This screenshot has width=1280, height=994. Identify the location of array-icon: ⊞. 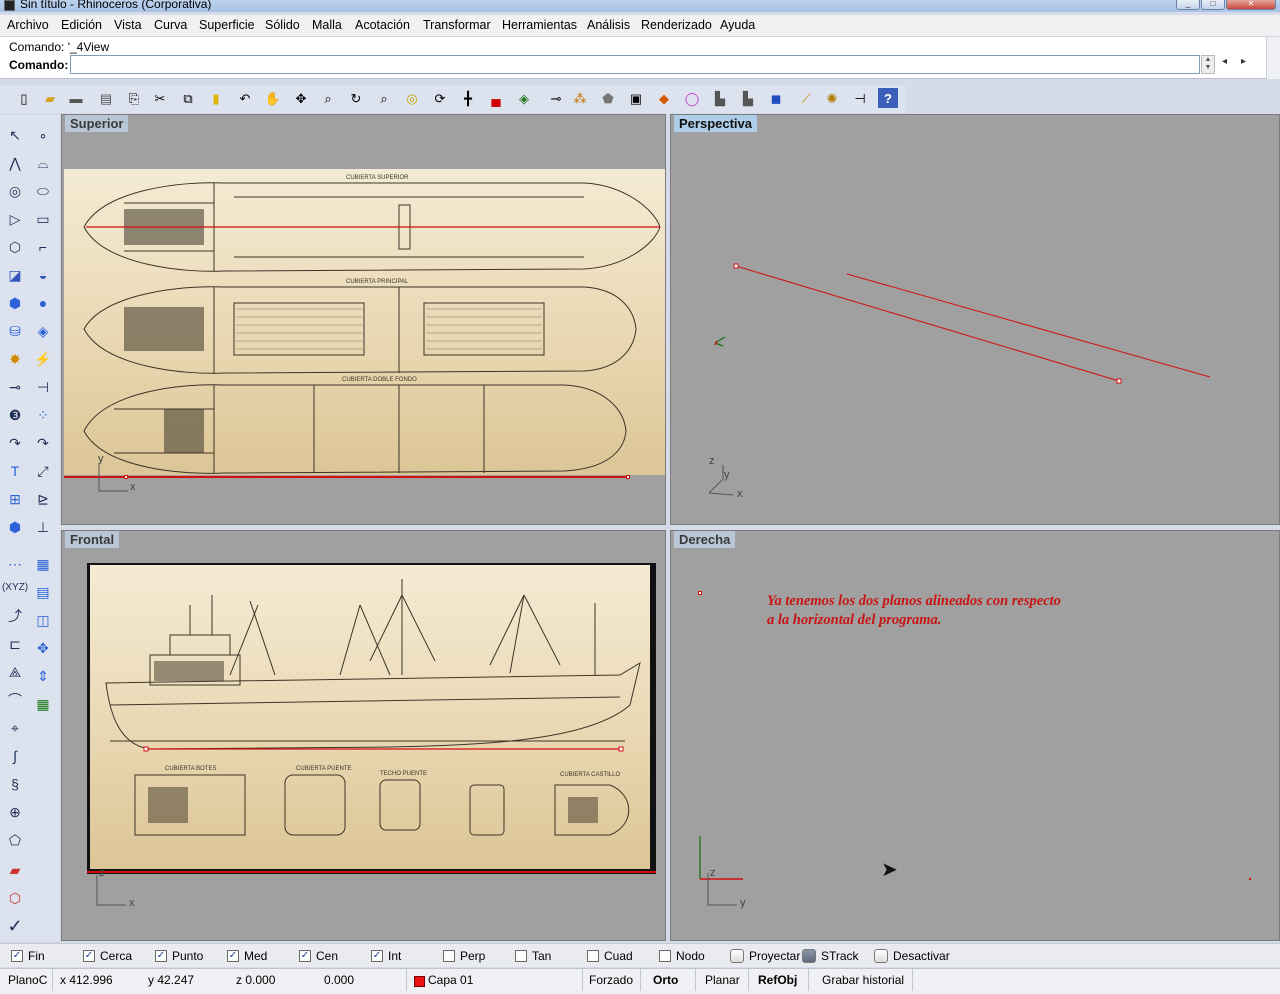
(15, 499).